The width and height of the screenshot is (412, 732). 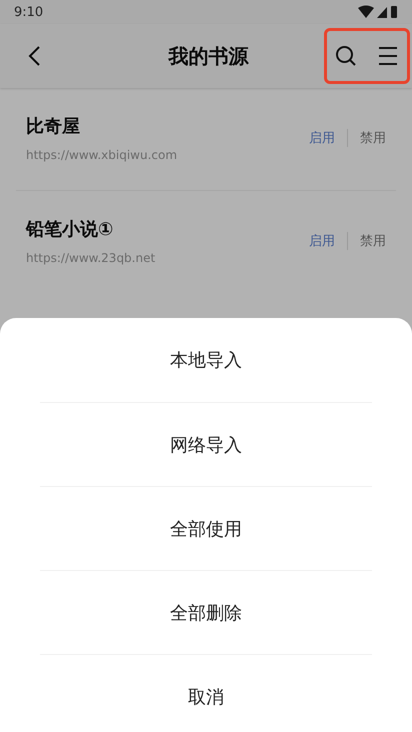 I want to click on sheet-option: 全部使用, so click(x=206, y=528).